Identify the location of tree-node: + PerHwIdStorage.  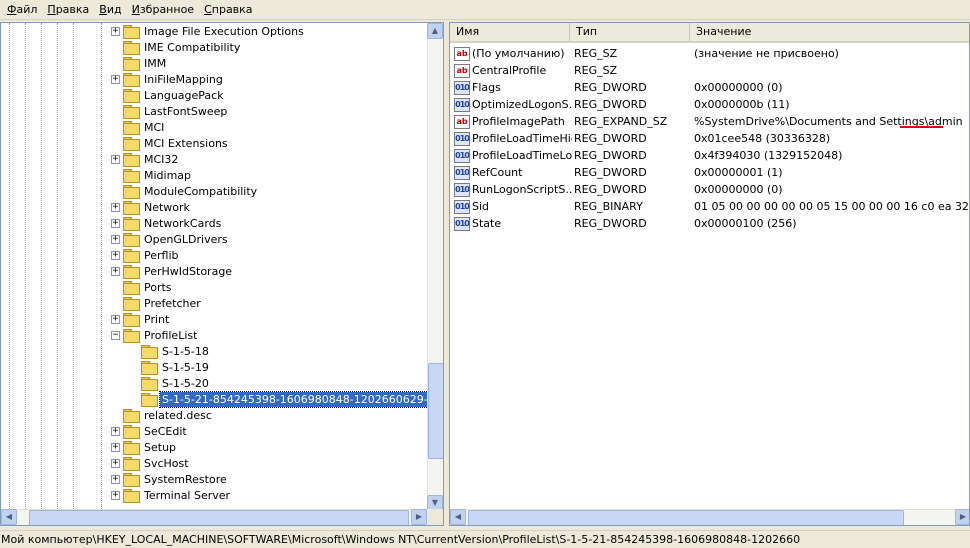
(172, 271).